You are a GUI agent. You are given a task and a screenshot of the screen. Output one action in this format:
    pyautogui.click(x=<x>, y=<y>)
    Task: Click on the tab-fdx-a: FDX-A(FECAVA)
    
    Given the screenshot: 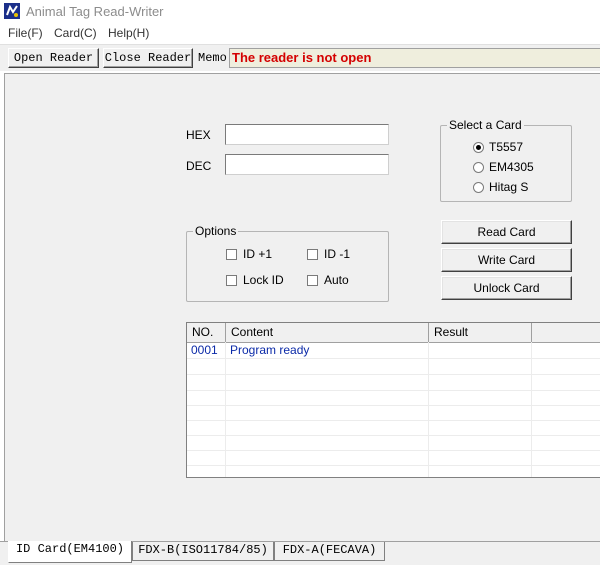 What is the action you would take?
    pyautogui.click(x=329, y=551)
    